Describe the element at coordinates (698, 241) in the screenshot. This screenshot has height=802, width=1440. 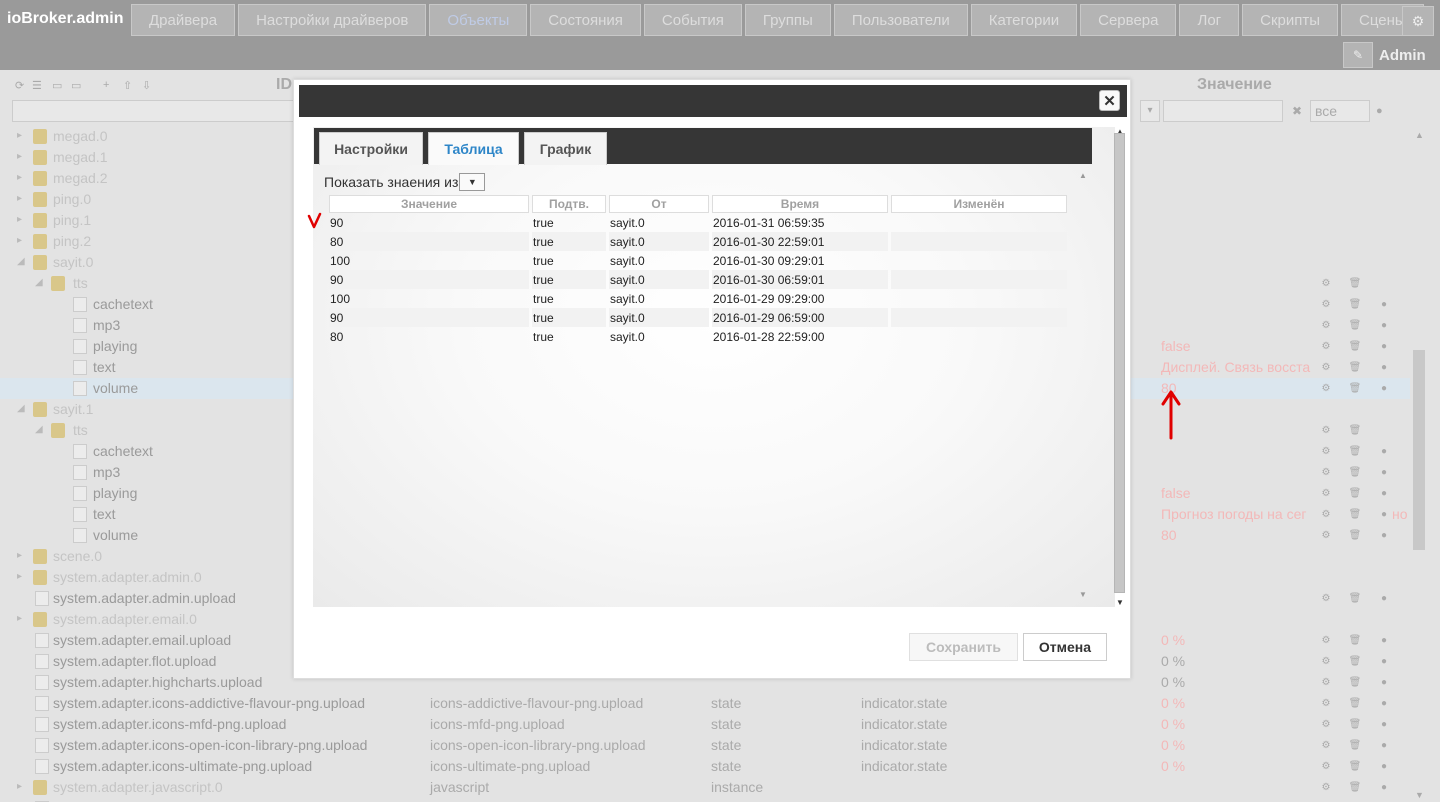
I see `history-row: 80 true sayit.0 2016-01-30 22:59:01` at that location.